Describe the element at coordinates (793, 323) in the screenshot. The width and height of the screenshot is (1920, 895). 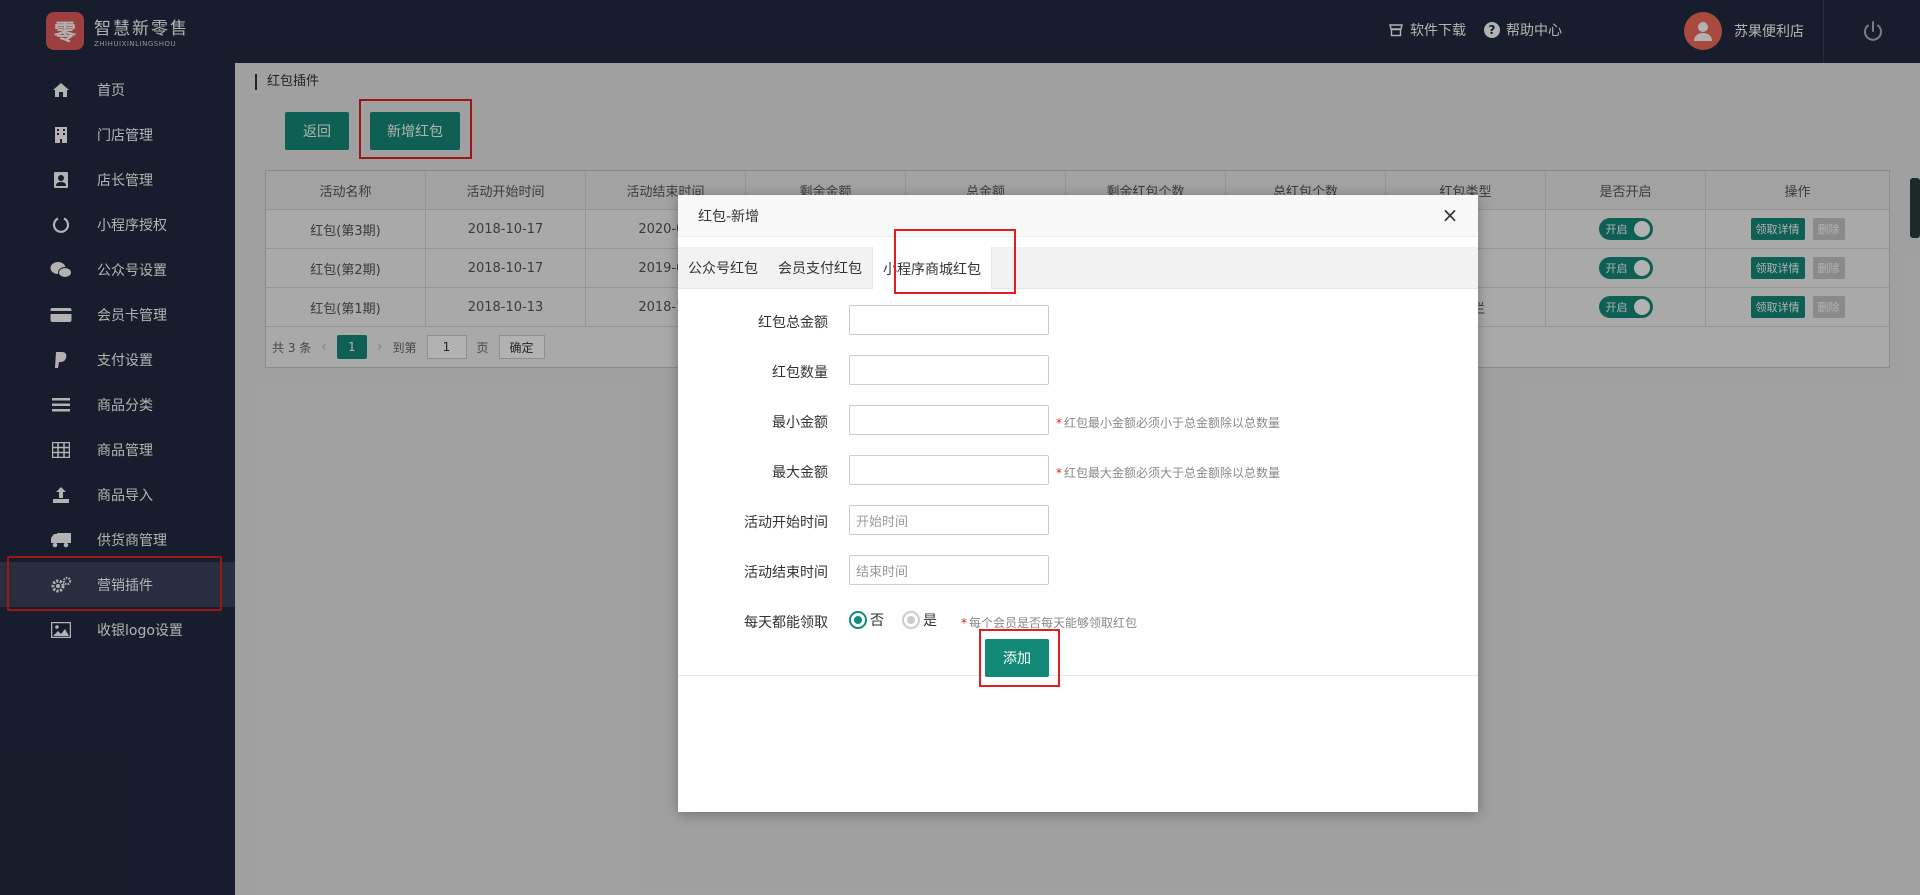
I see `field-label: 红包总金额` at that location.